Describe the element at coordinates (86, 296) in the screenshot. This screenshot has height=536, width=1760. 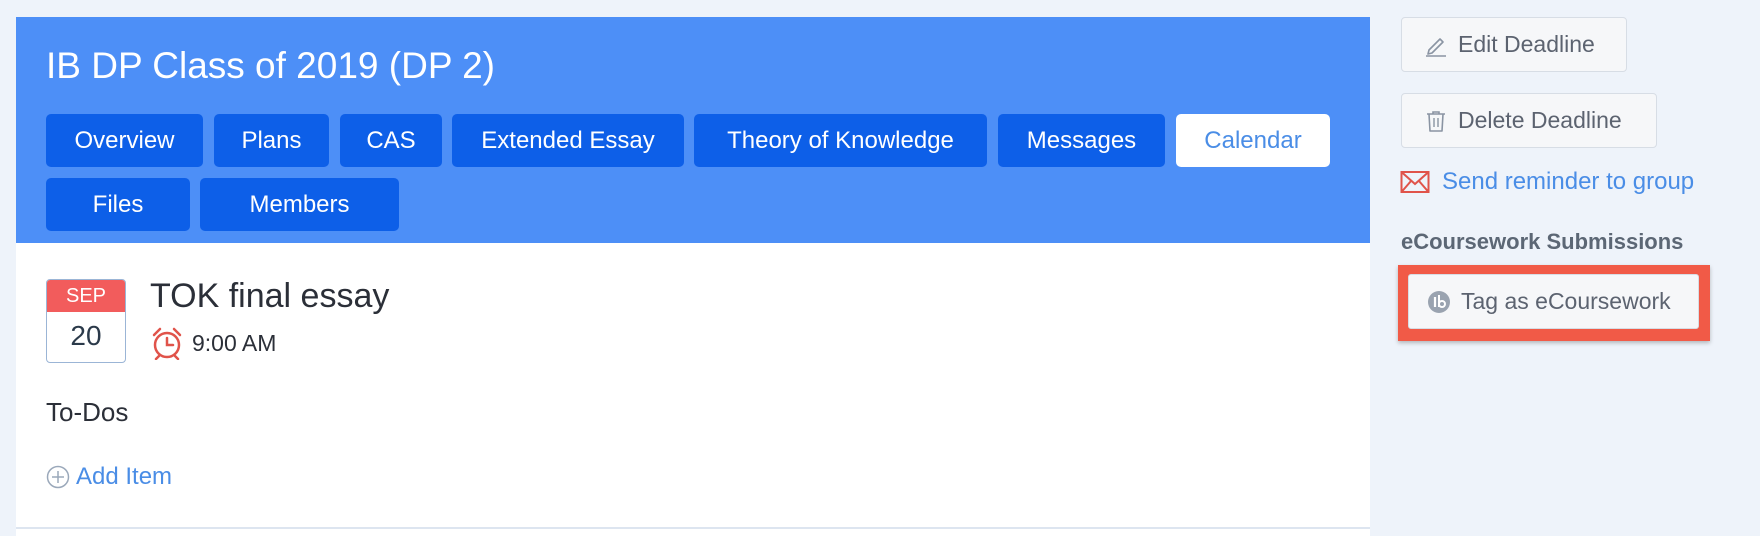
I see `date-month: SEP` at that location.